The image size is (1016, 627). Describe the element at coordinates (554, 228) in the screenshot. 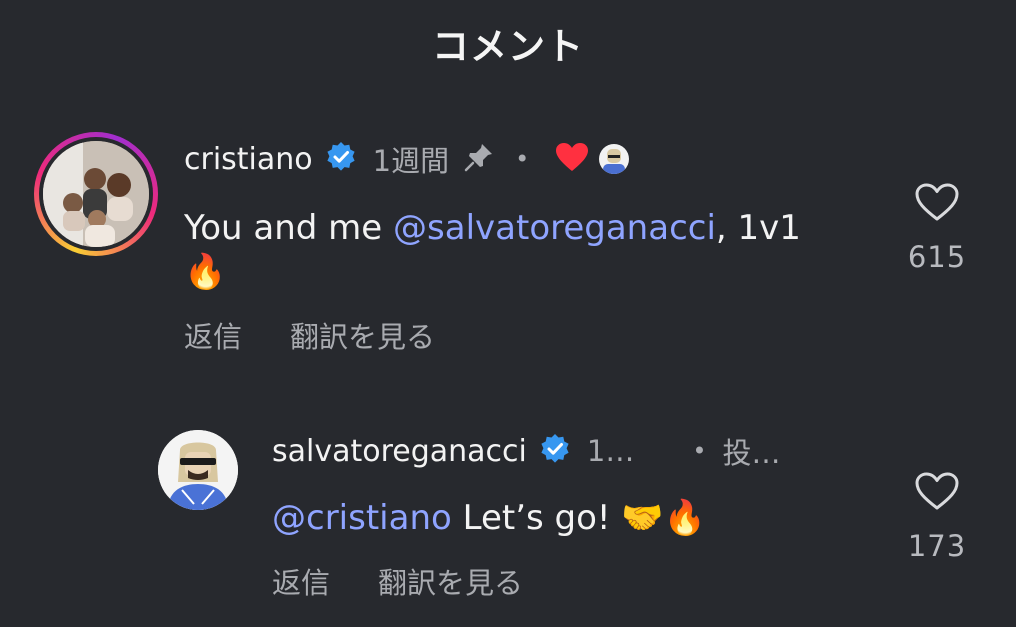

I see `mention-link: @salvatoreganacci` at that location.